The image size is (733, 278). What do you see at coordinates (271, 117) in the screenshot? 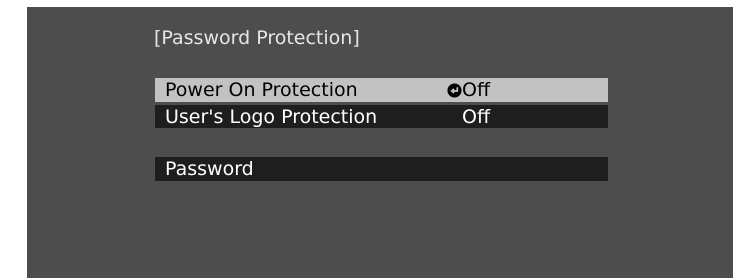
I see `menu-item-label: User's Logo Protection` at bounding box center [271, 117].